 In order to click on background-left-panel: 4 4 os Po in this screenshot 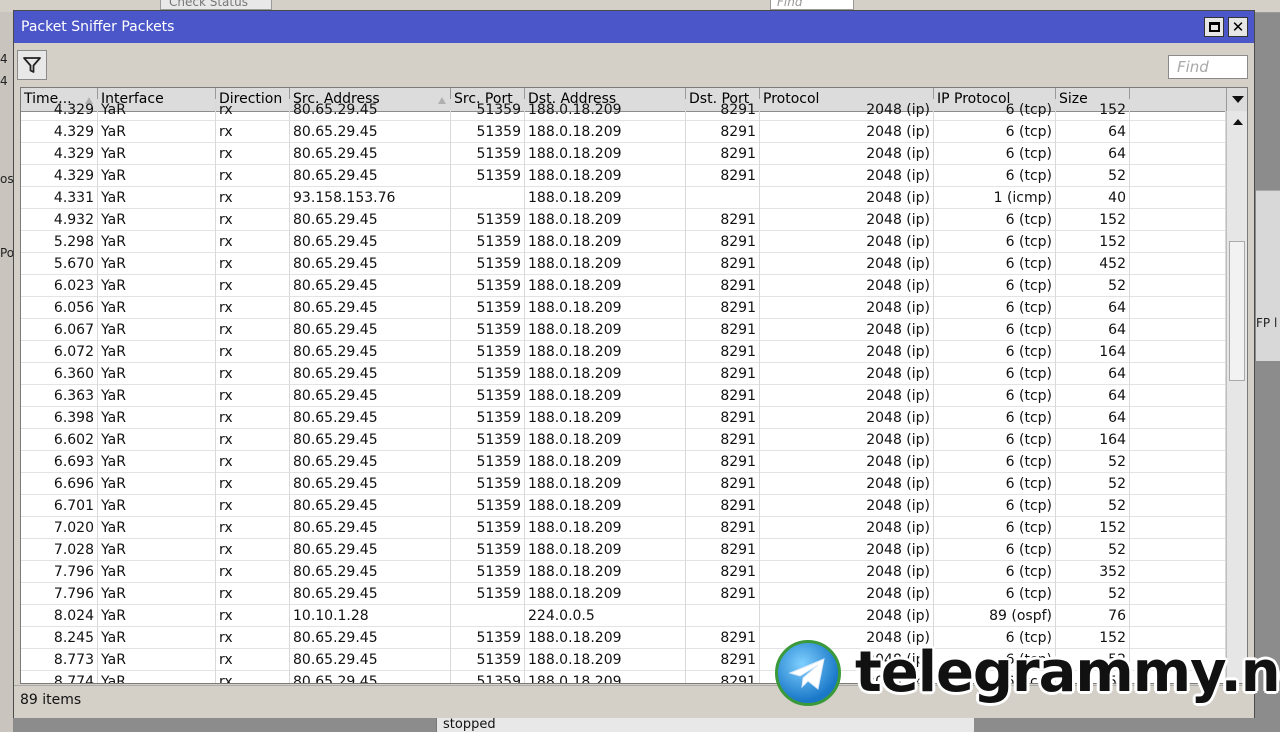, I will do `click(7, 372)`.